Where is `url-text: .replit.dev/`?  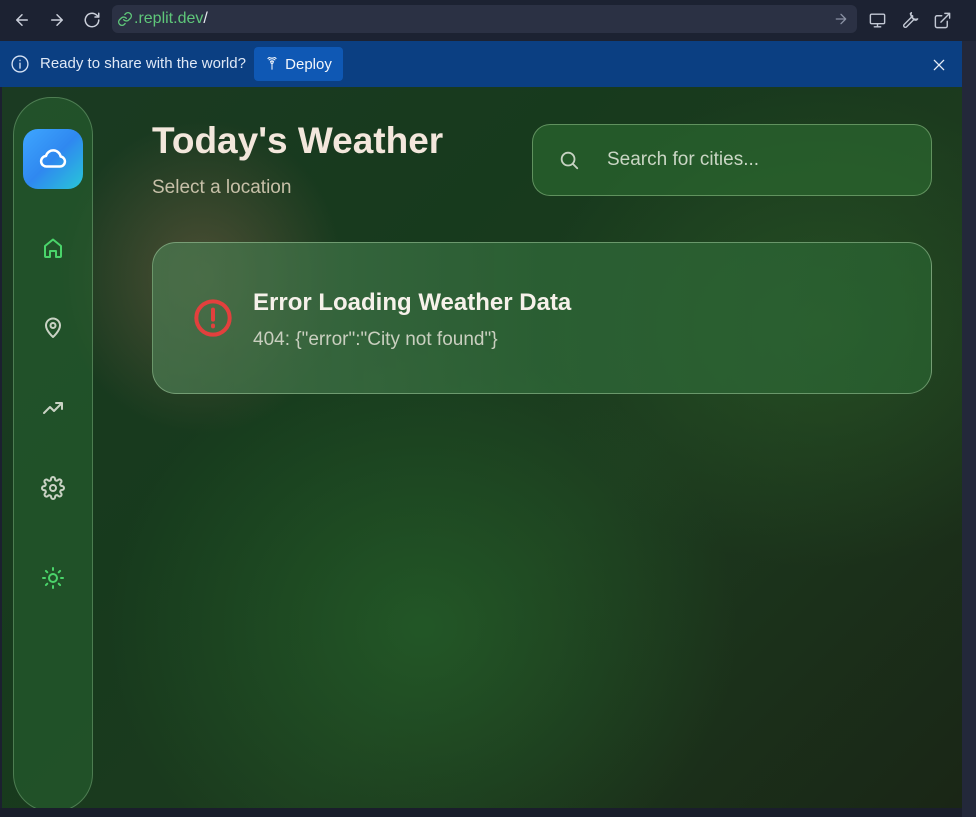 url-text: .replit.dev/ is located at coordinates (171, 19).